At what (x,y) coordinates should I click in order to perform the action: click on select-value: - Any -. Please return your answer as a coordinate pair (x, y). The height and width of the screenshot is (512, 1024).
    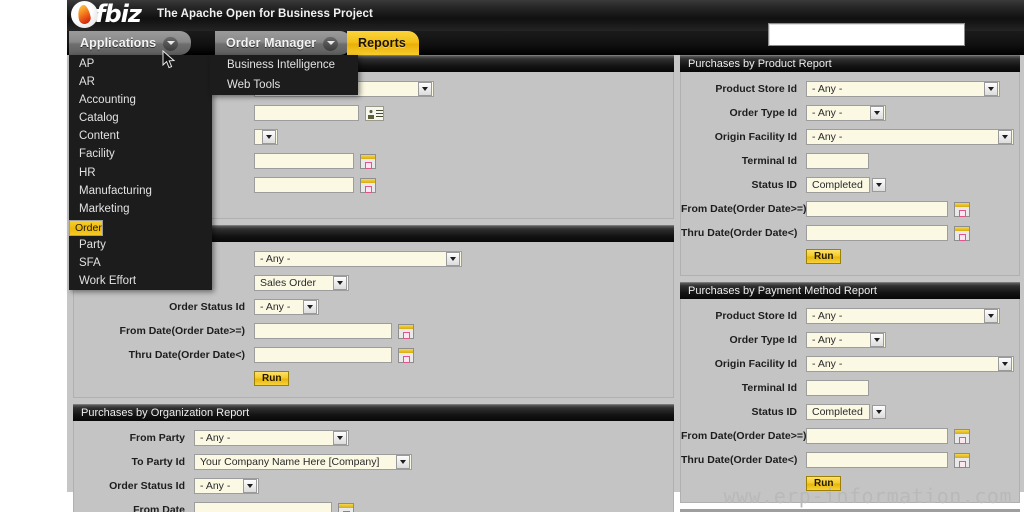
    Looking at the image, I should click on (827, 113).